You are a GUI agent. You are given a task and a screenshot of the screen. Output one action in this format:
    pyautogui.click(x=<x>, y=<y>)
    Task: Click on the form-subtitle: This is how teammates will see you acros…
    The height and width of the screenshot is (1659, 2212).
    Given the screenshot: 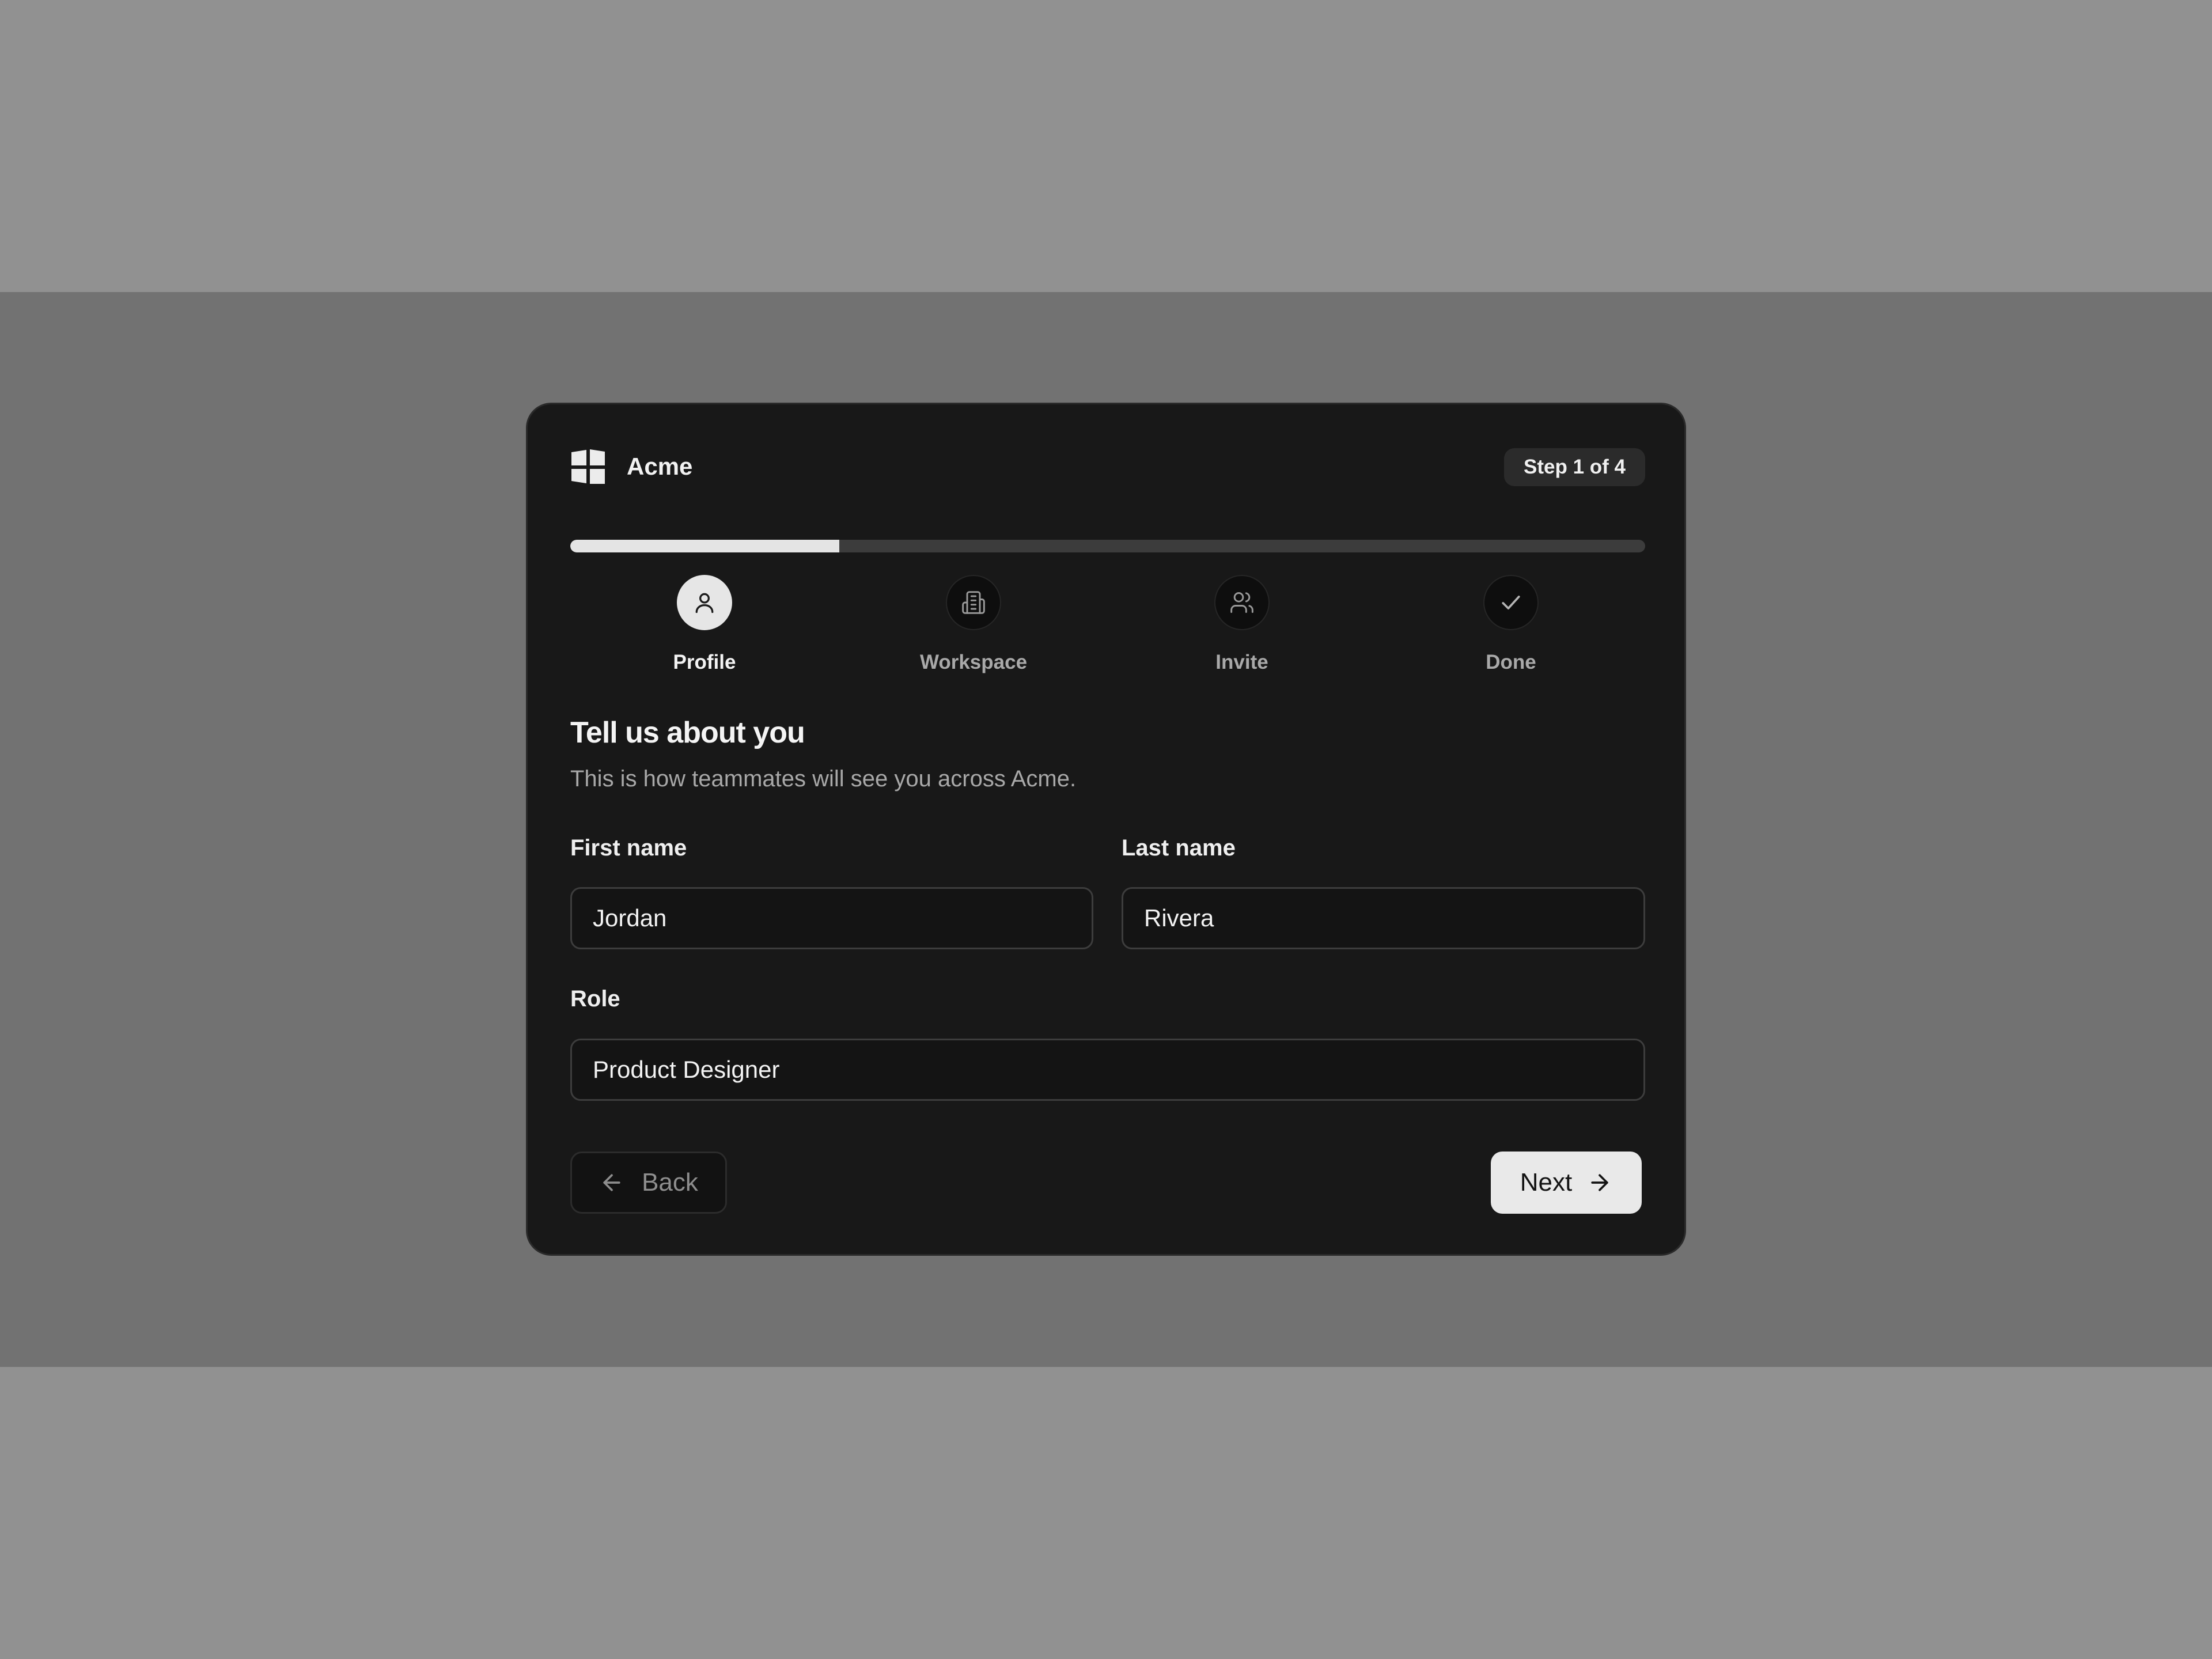 What is the action you would take?
    pyautogui.click(x=823, y=778)
    